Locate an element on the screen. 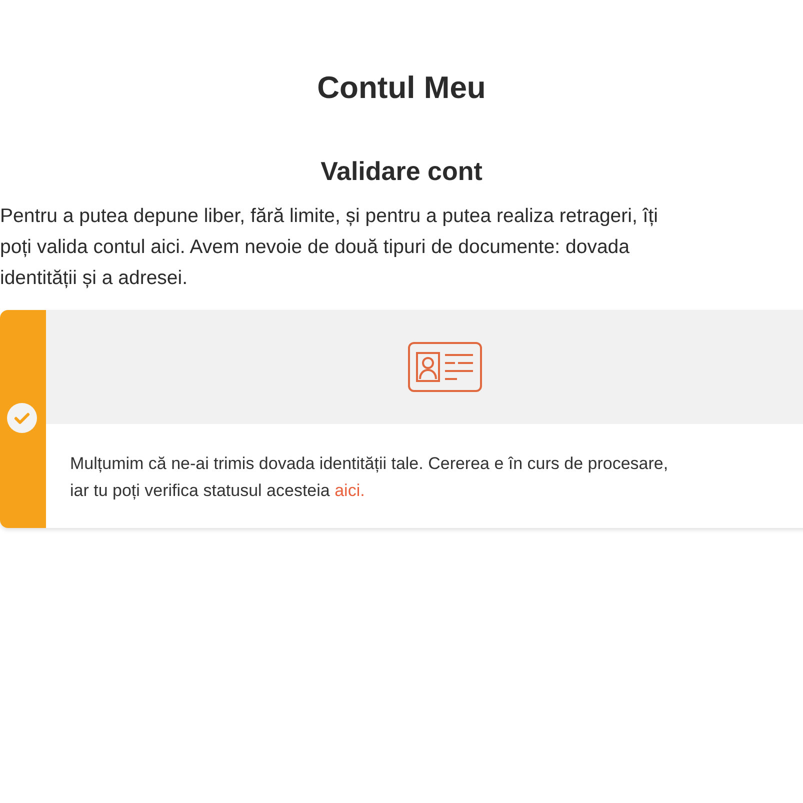  page-title: Contul Meu is located at coordinates (401, 88).